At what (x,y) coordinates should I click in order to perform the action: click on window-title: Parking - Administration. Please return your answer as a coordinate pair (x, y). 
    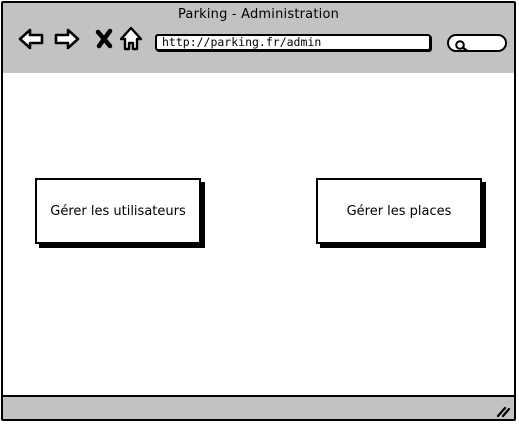
    Looking at the image, I should click on (258, 14).